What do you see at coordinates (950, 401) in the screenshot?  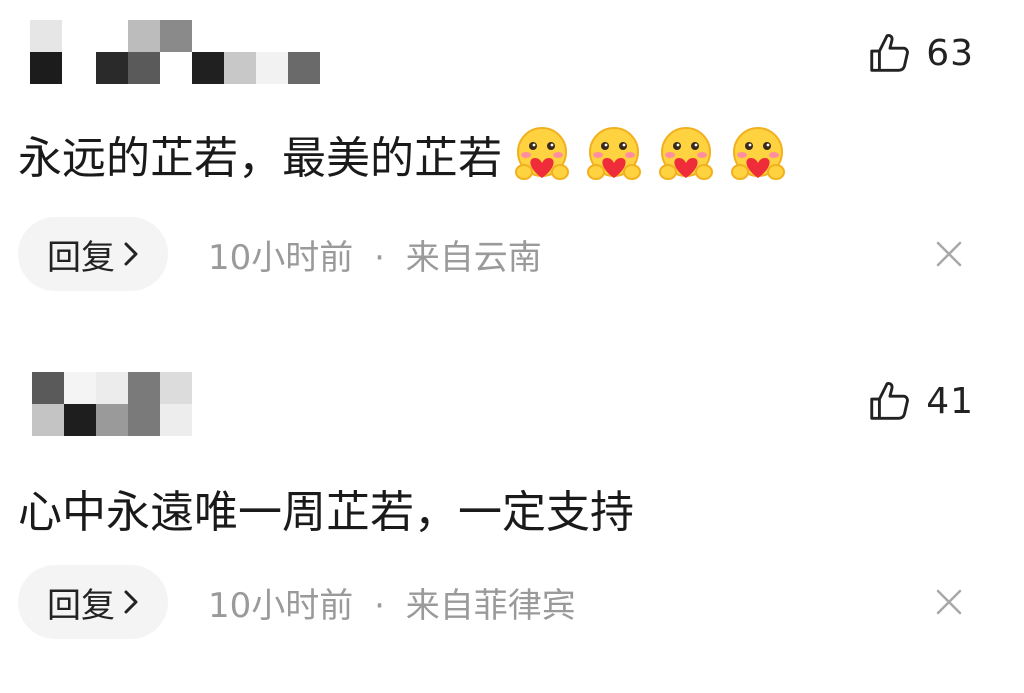 I see `like-count: 41` at bounding box center [950, 401].